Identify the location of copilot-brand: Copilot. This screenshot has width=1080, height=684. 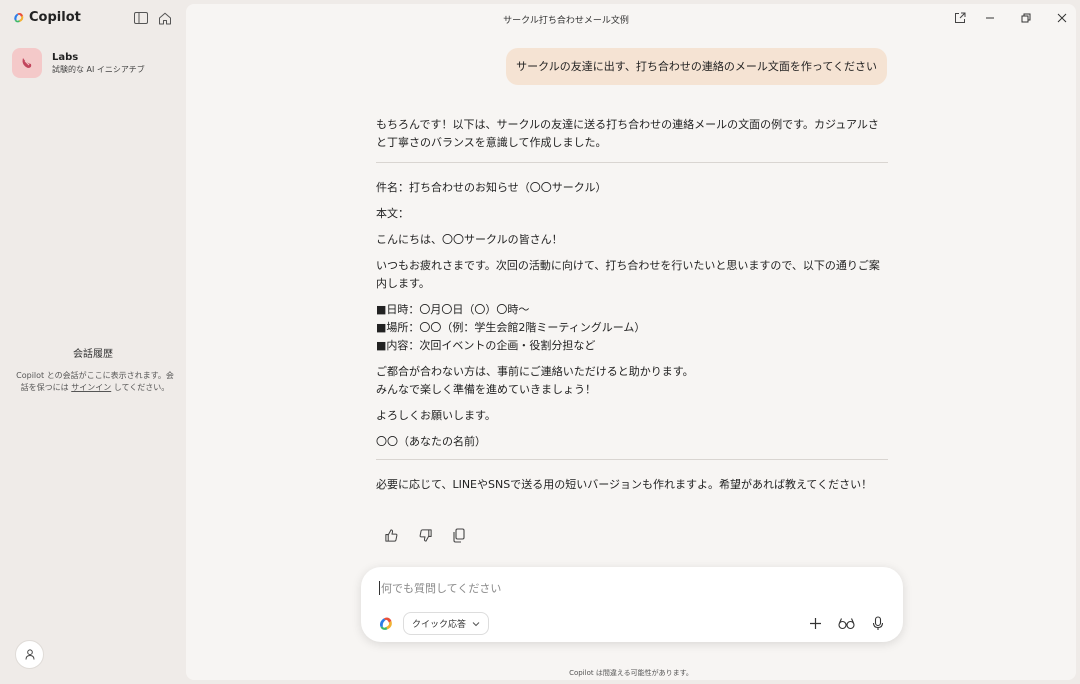
(46, 17).